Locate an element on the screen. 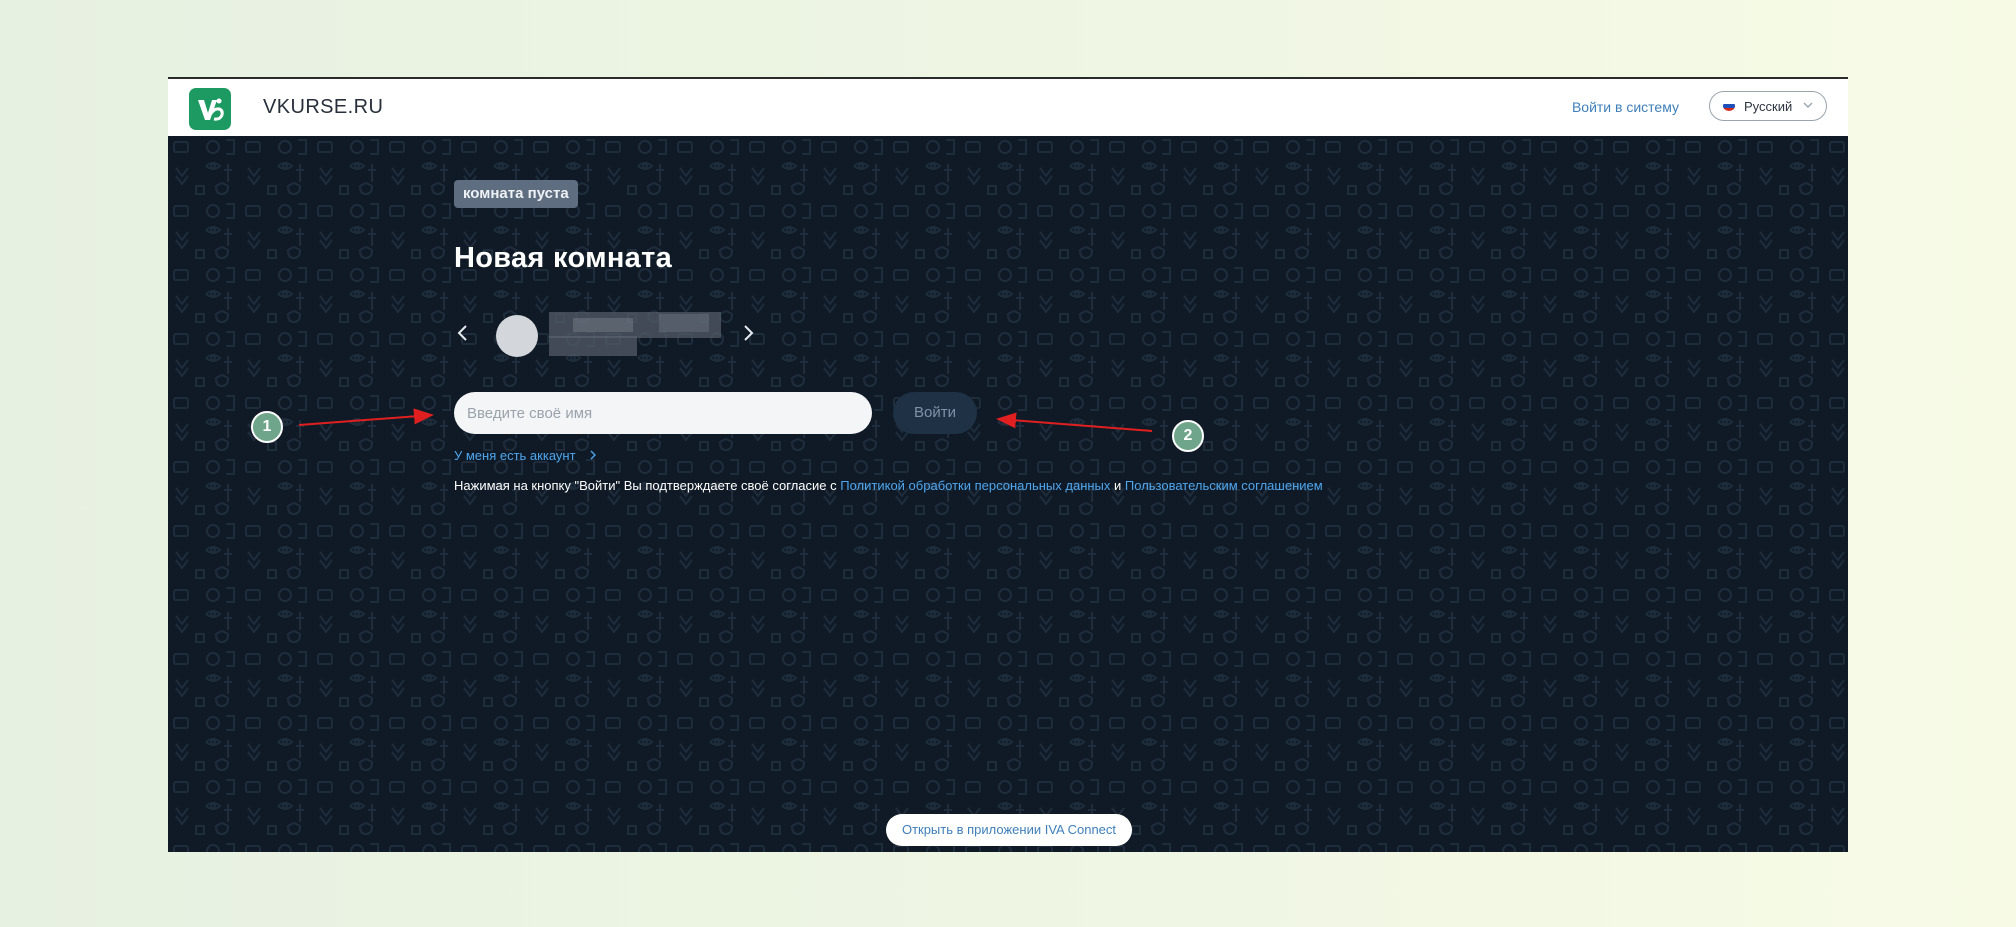  privacy-policy-link: Политикой обработки персональных данных is located at coordinates (975, 485).